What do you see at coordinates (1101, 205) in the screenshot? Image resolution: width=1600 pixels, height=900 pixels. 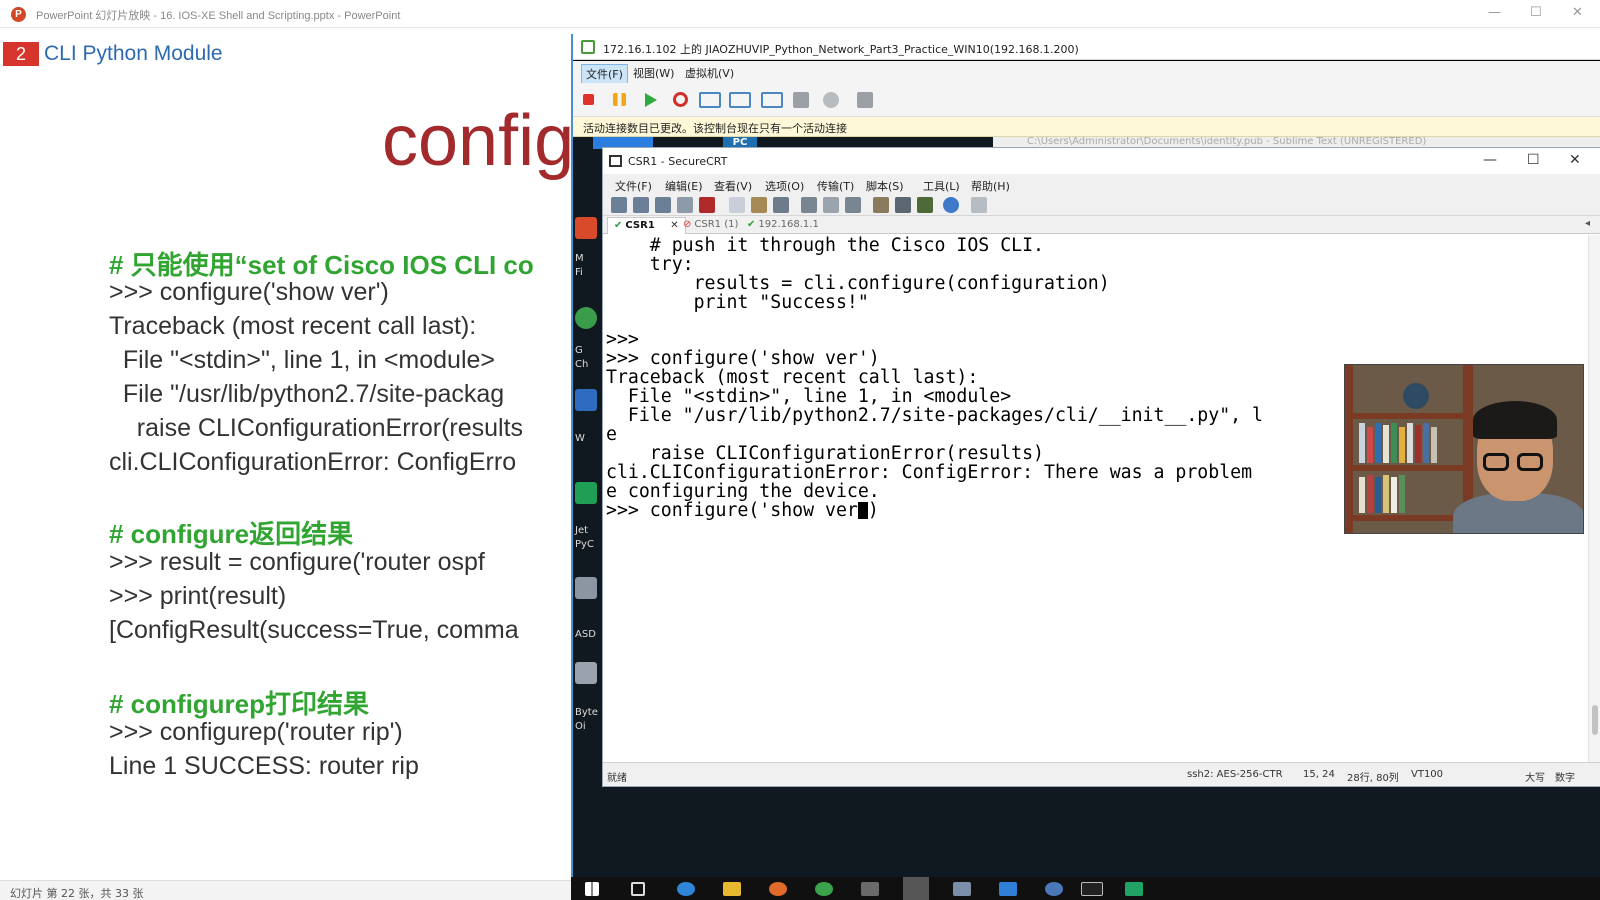 I see `securecrt-toolbar` at bounding box center [1101, 205].